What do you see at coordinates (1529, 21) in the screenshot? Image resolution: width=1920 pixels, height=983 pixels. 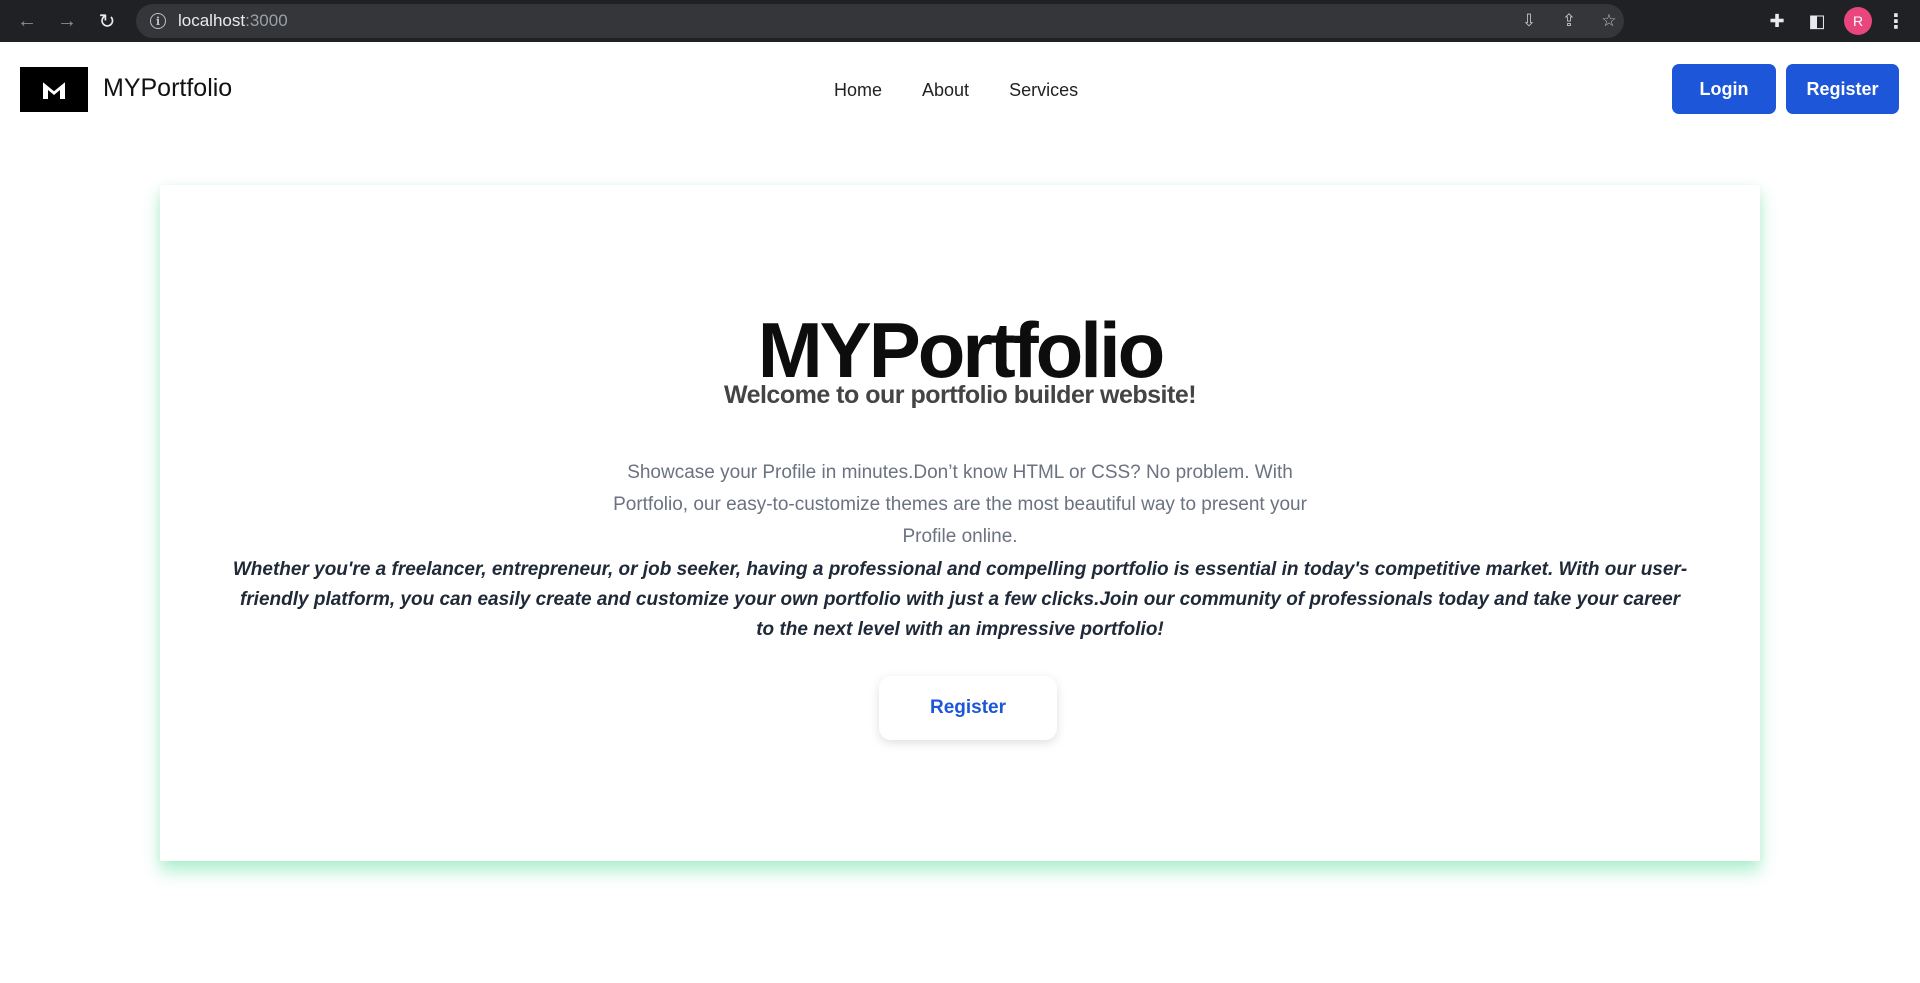 I see `install-app-icon: ⇩` at bounding box center [1529, 21].